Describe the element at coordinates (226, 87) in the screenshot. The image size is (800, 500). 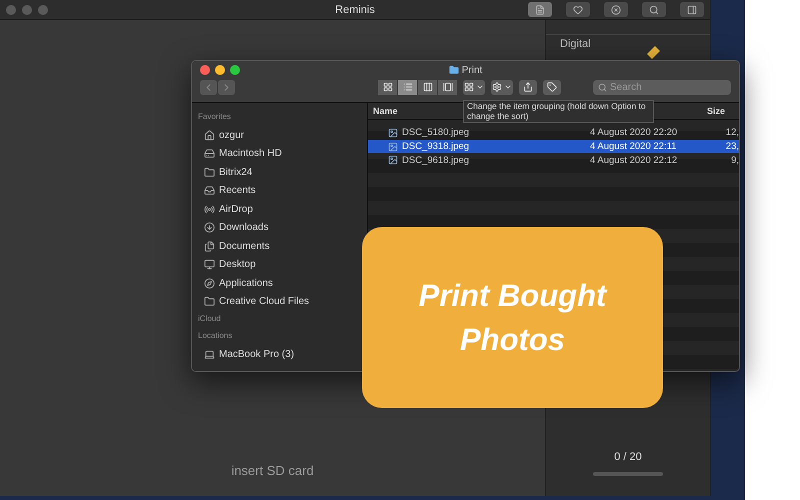
I see `forward-button` at that location.